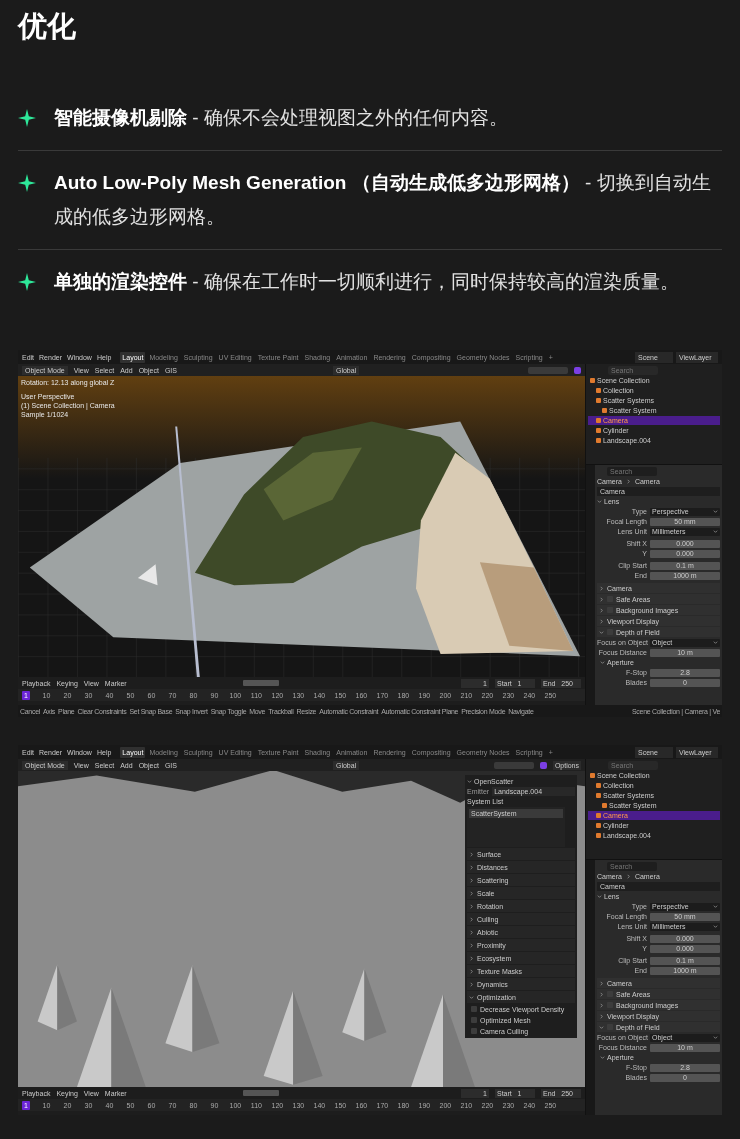 The height and width of the screenshot is (1139, 740). Describe the element at coordinates (383, 200) in the screenshot. I see `feature-text: Auto Low-Poly Mesh Generation （自动生成低多边形网格） - 切换到自动生成的低多边形网格。` at that location.